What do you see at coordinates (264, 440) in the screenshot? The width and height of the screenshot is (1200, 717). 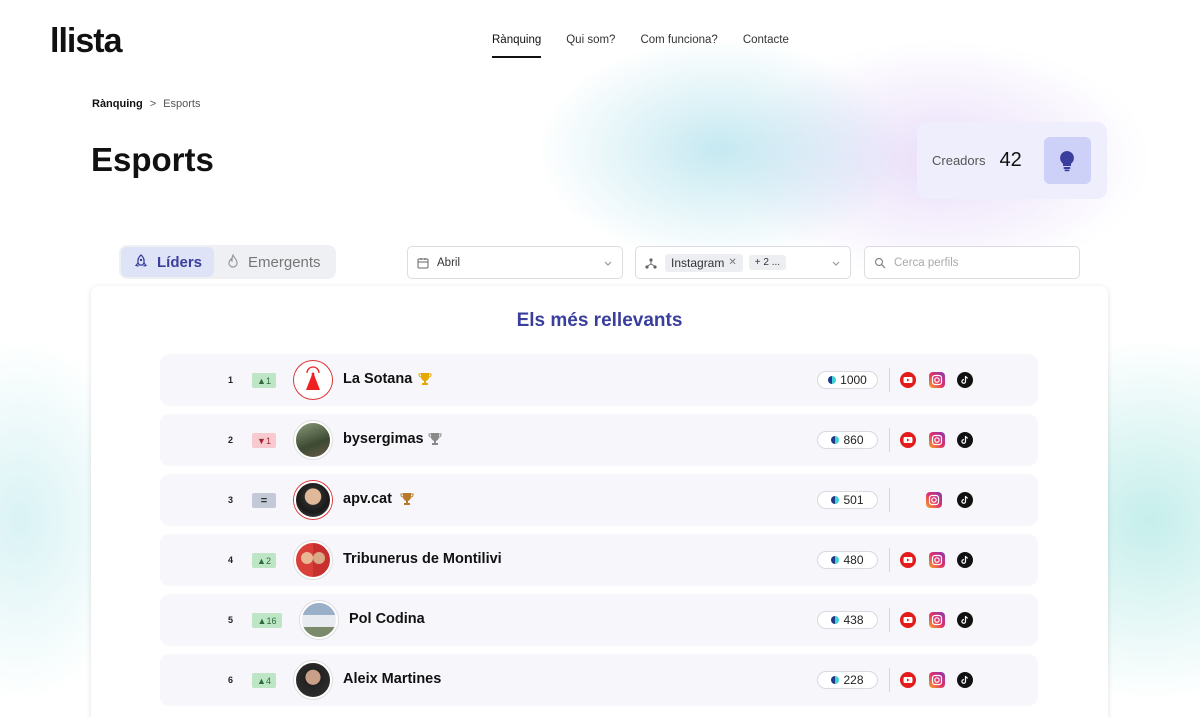 I see `rank-change-badge: ▼1` at bounding box center [264, 440].